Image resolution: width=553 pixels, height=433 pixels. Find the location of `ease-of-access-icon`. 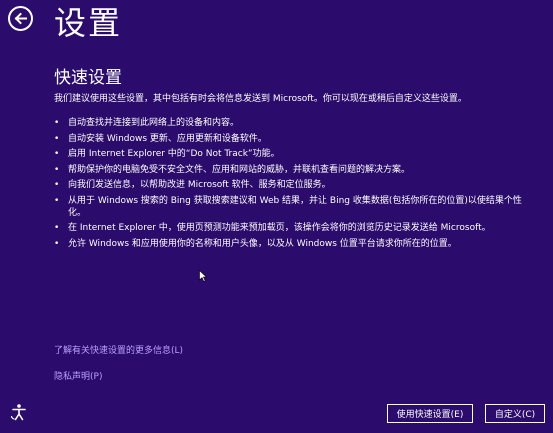

ease-of-access-icon is located at coordinates (19, 412).